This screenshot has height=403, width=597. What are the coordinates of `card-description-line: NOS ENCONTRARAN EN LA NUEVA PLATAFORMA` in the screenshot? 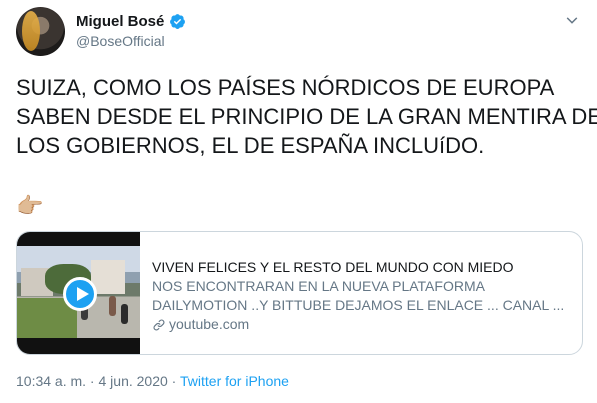 It's located at (318, 286).